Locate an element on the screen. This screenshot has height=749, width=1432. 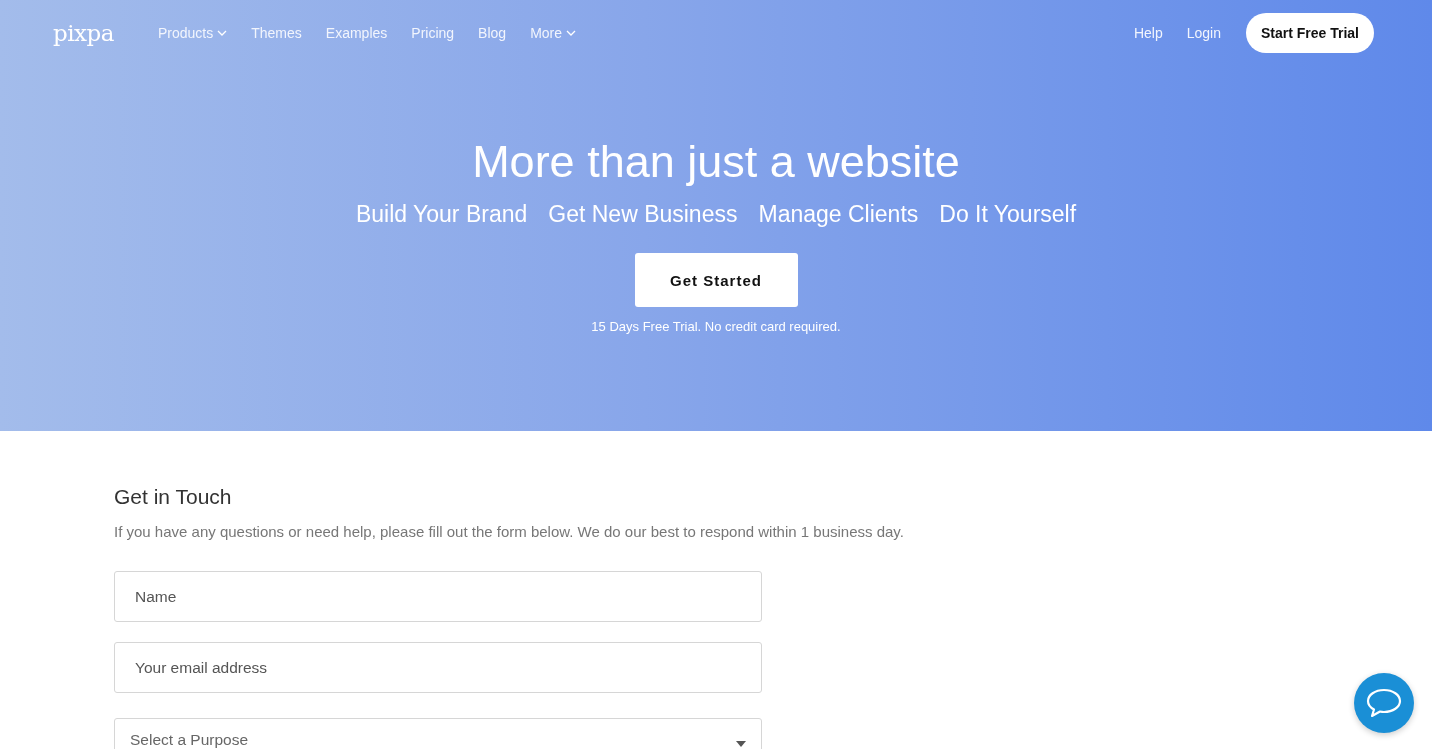
input-field: Name is located at coordinates (438, 596).